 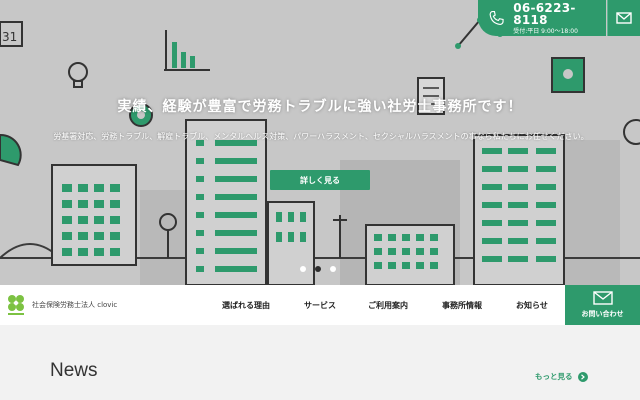 I want to click on phone-icon, so click(x=496, y=18).